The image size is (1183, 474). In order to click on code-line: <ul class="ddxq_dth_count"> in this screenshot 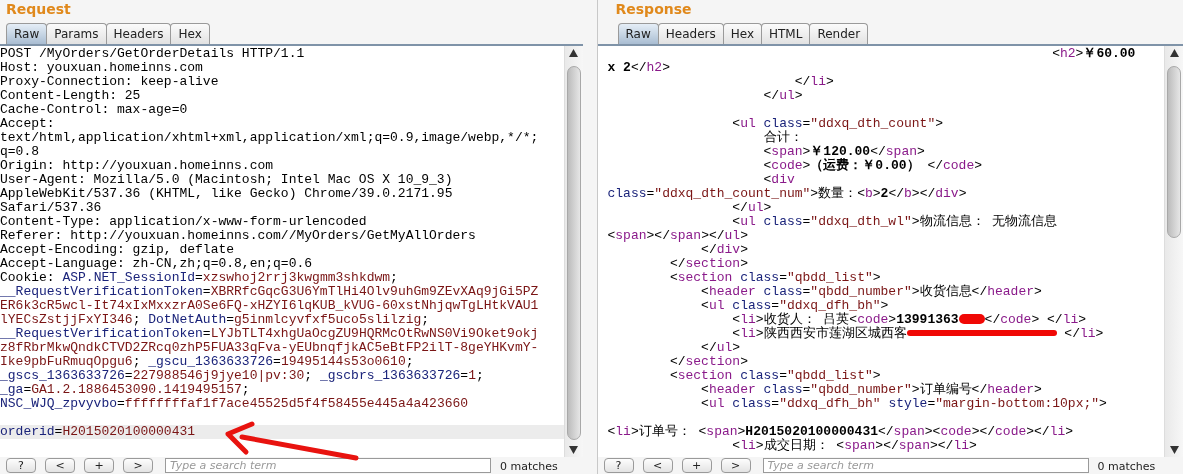, I will do `click(837, 124)`.